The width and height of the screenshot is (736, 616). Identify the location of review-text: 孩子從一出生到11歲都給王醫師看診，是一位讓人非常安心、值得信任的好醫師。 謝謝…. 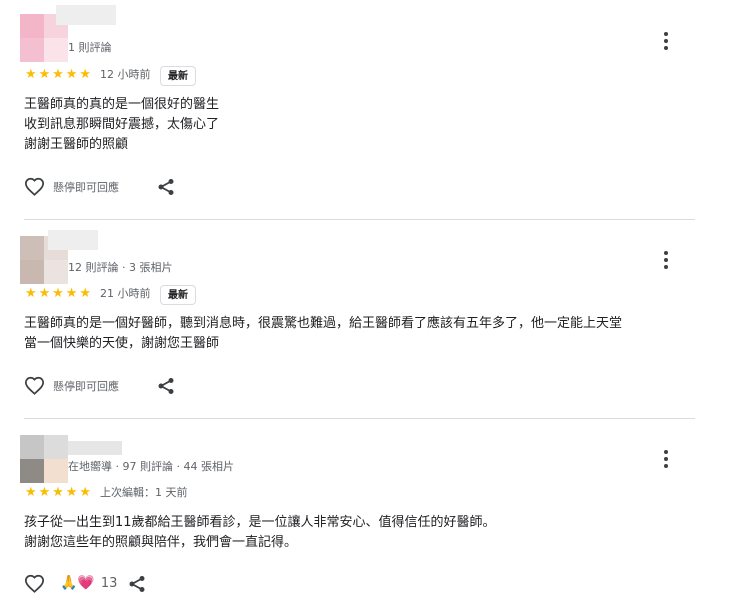
(260, 533).